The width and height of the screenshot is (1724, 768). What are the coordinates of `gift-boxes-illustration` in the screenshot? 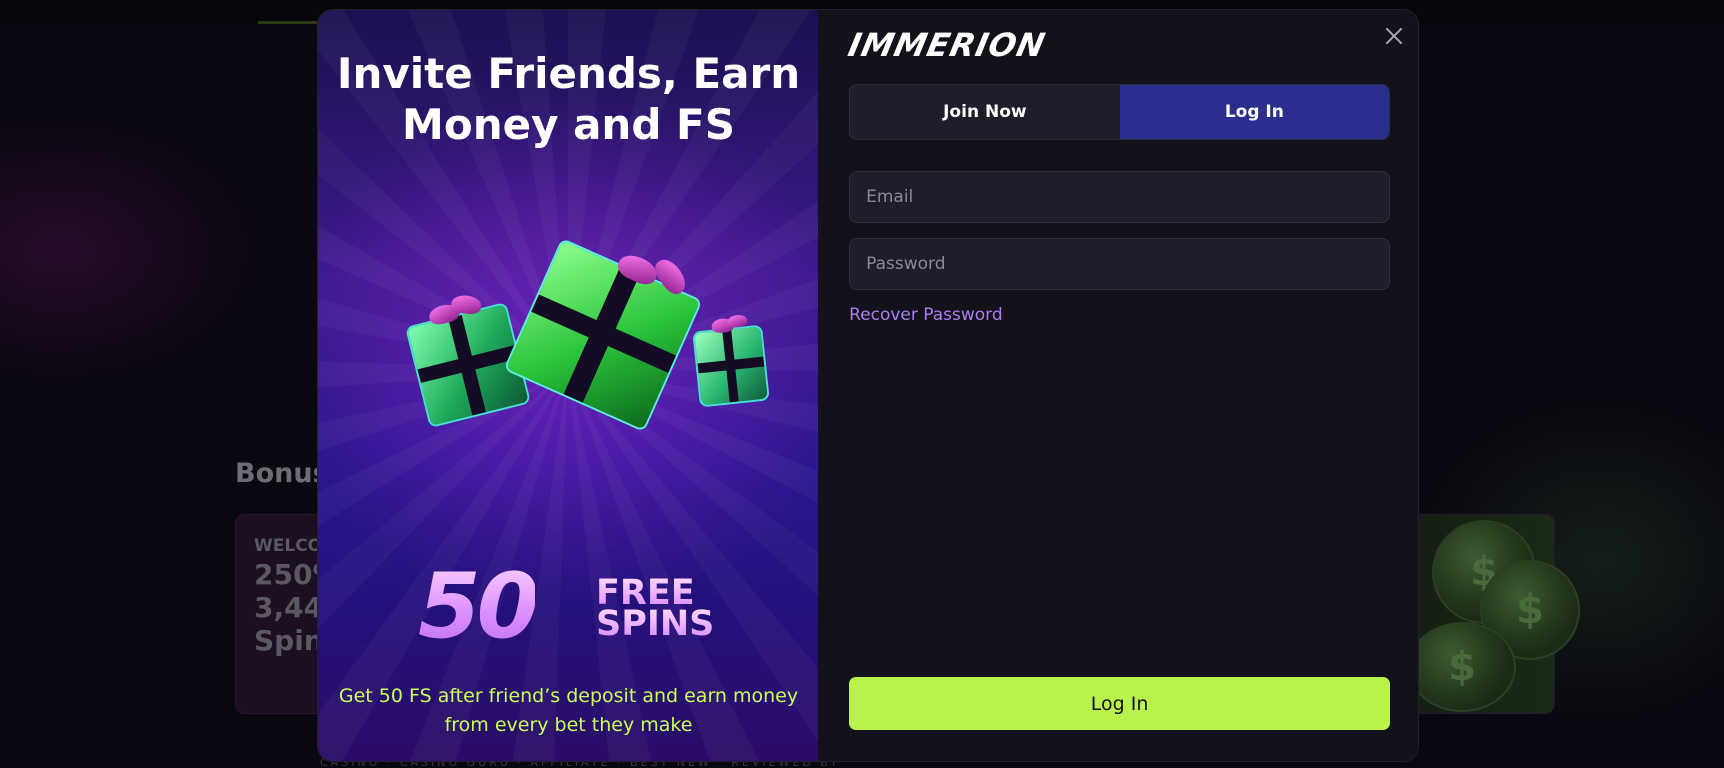 It's located at (578, 347).